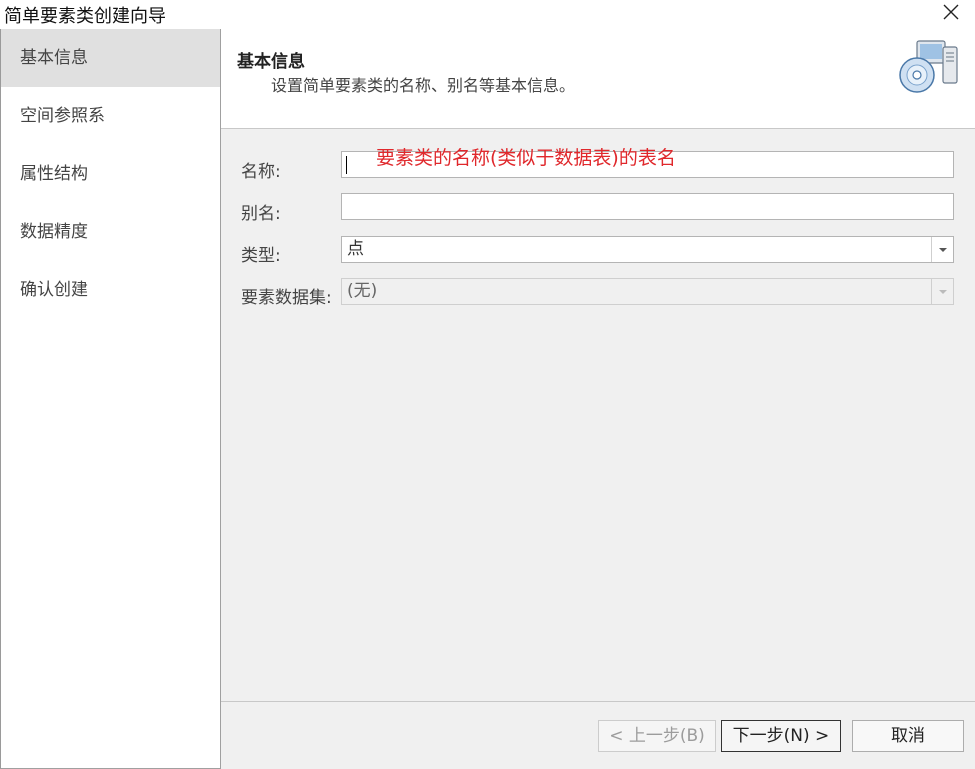  I want to click on dataset-label: 要素数据集:, so click(286, 298).